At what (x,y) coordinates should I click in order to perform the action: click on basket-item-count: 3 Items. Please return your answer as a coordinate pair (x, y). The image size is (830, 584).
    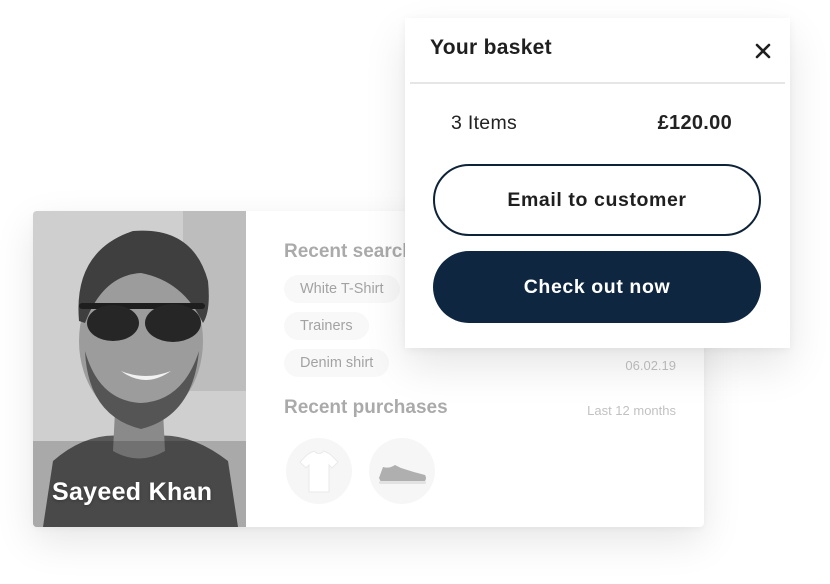
    Looking at the image, I should click on (484, 123).